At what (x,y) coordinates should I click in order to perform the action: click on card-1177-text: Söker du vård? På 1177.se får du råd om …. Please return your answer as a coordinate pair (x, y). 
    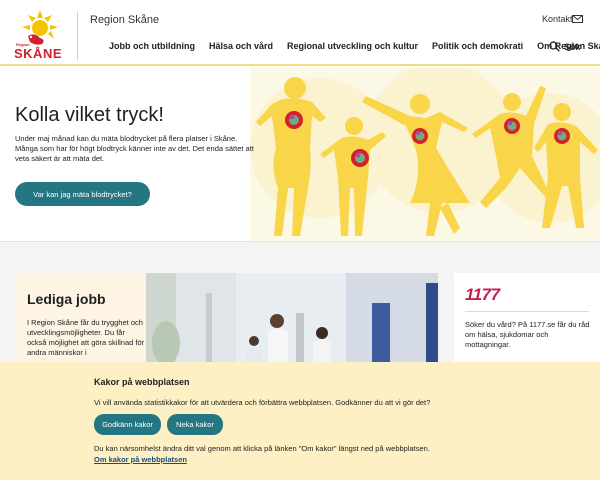
    Looking at the image, I should click on (527, 334).